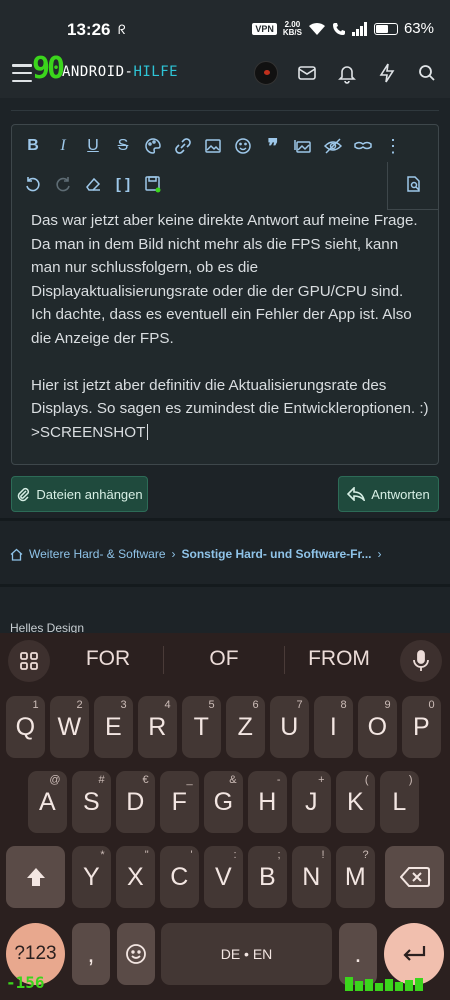 The height and width of the screenshot is (1000, 450). I want to click on preview-icon, so click(414, 184).